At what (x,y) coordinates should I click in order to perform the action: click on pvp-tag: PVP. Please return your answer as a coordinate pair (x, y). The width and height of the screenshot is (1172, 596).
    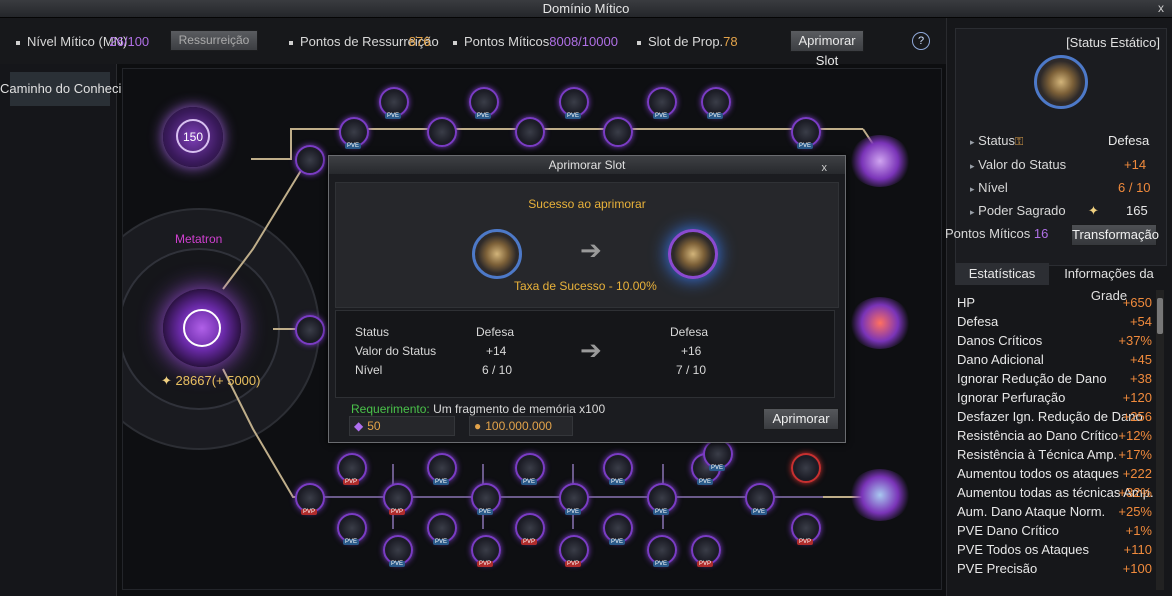
    Looking at the image, I should click on (351, 482).